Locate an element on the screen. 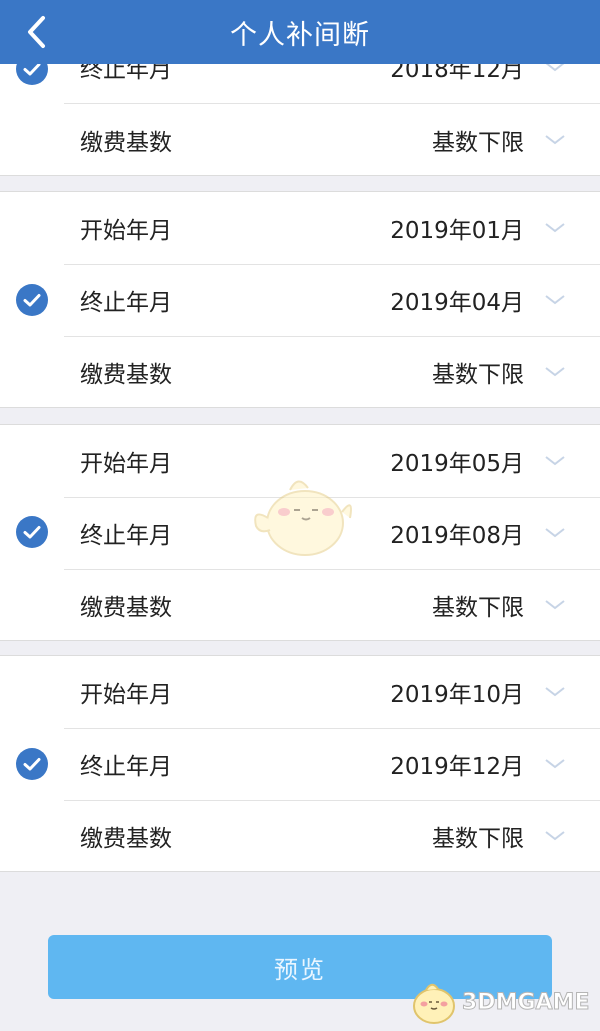 This screenshot has height=1031, width=600. start-month-row: 开始年月 2019年10月 is located at coordinates (332, 692).